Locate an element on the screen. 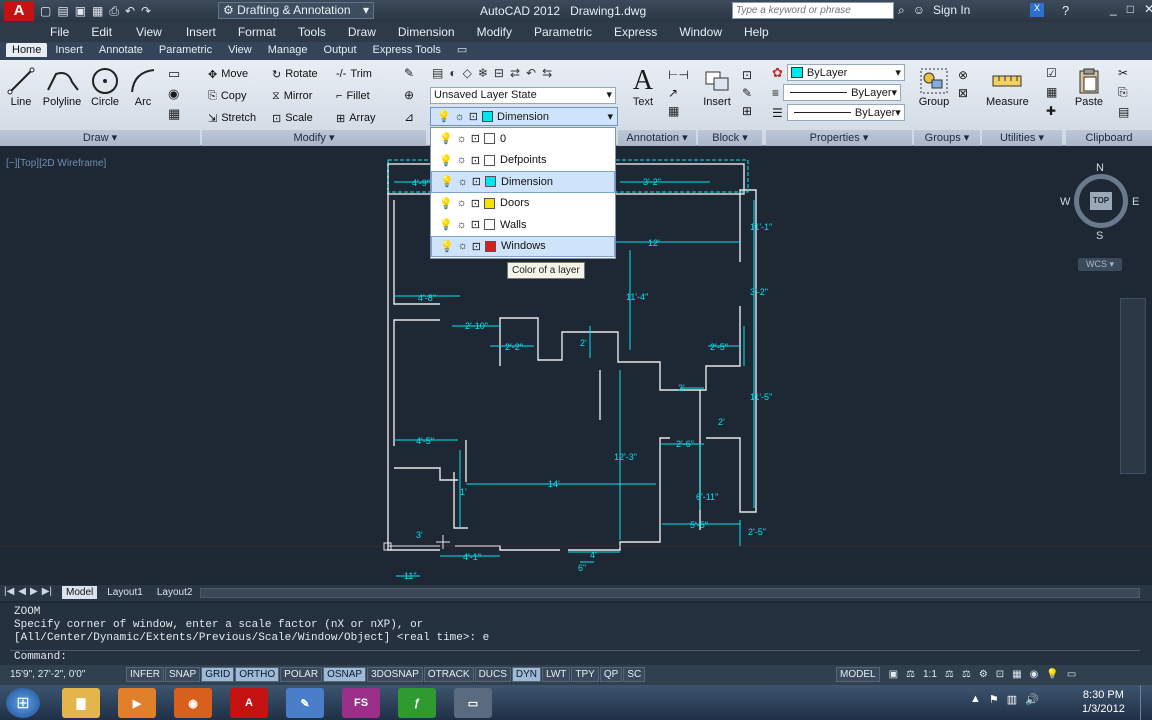  tab-home: Home is located at coordinates (27, 50).